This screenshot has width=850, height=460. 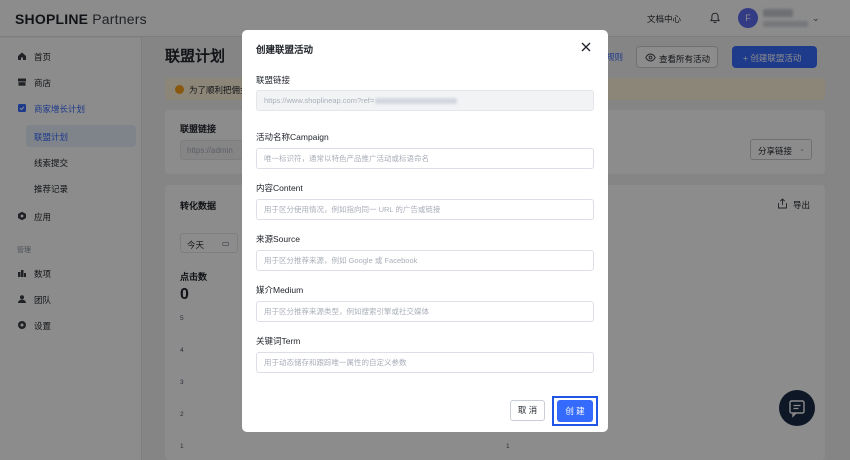 What do you see at coordinates (292, 137) in the screenshot?
I see `field-label-campaign: 活动名称Campaign` at bounding box center [292, 137].